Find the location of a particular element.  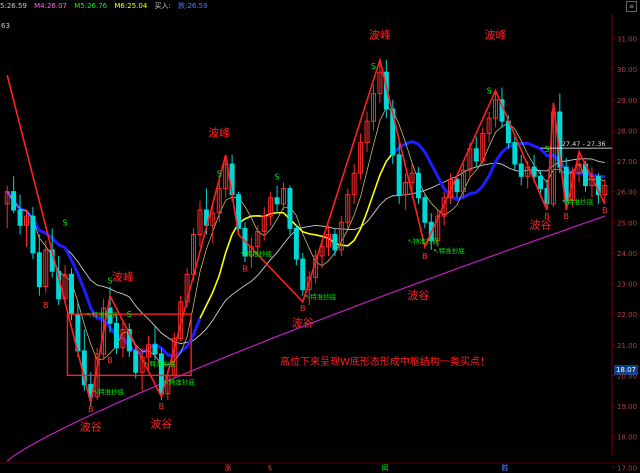

bottom-marker: $ is located at coordinates (270, 468).